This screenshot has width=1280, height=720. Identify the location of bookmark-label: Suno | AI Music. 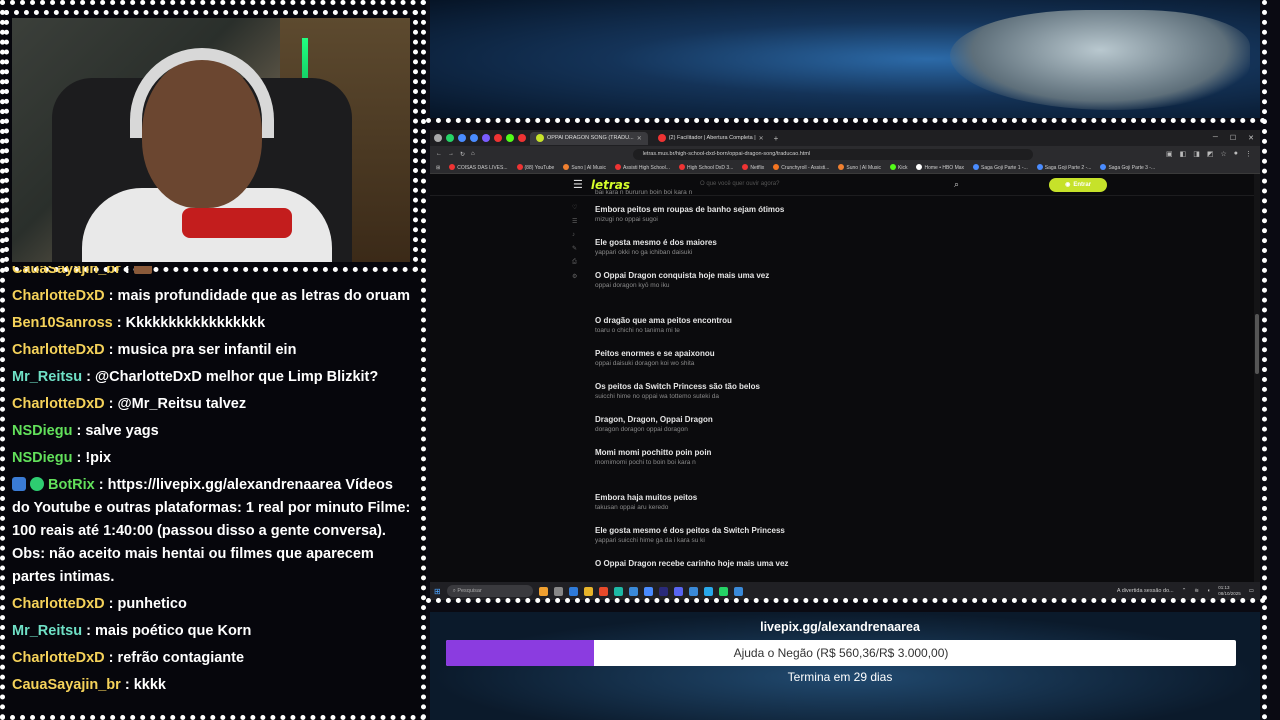
(588, 168).